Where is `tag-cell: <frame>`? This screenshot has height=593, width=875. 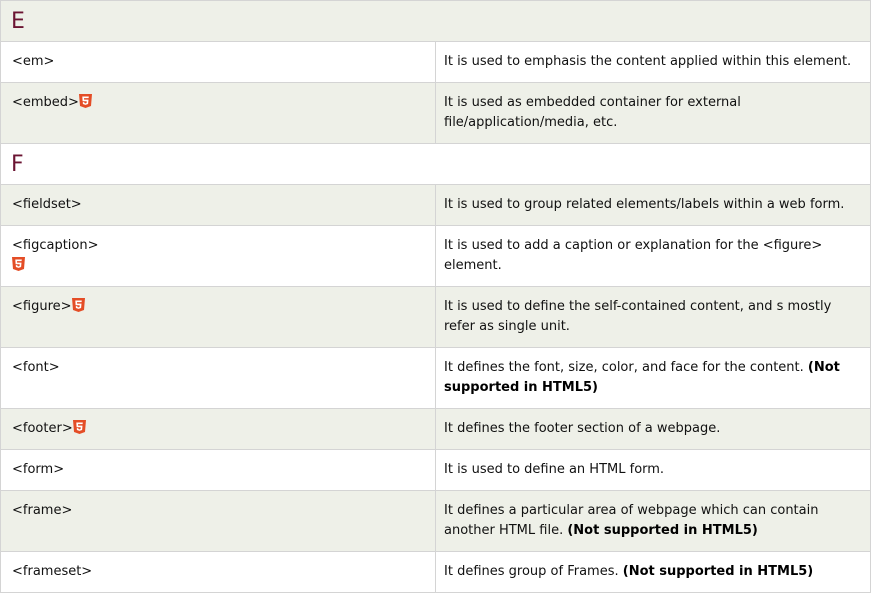
tag-cell: <frame> is located at coordinates (218, 521).